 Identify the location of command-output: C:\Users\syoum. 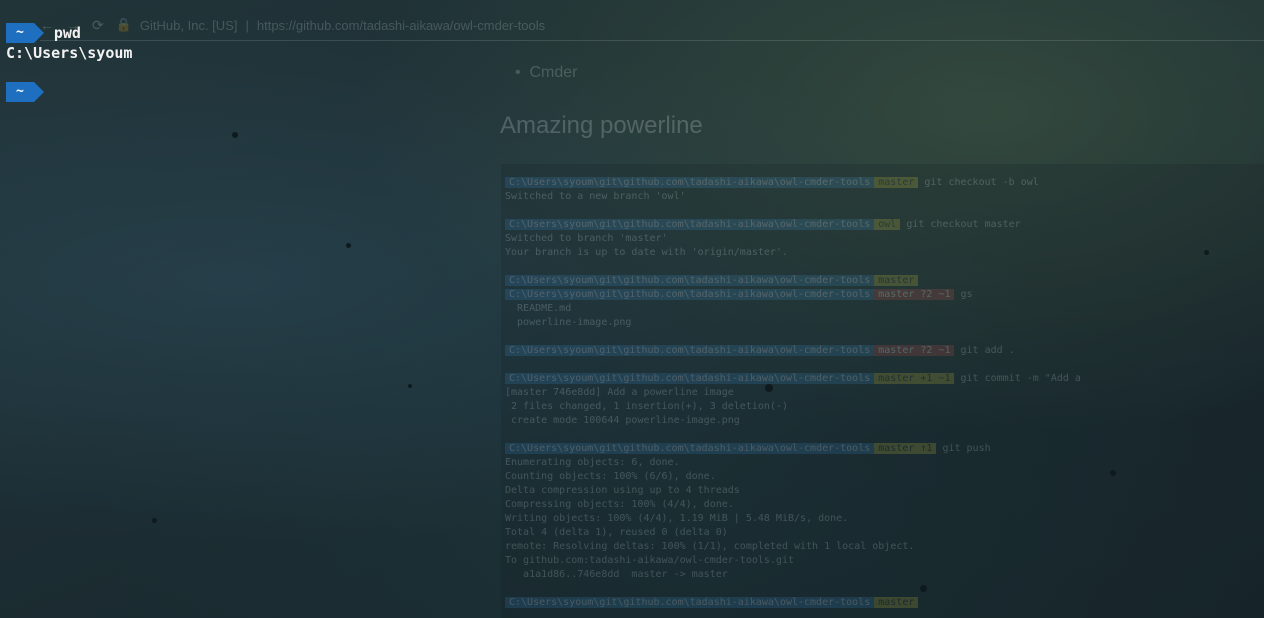
(69, 53).